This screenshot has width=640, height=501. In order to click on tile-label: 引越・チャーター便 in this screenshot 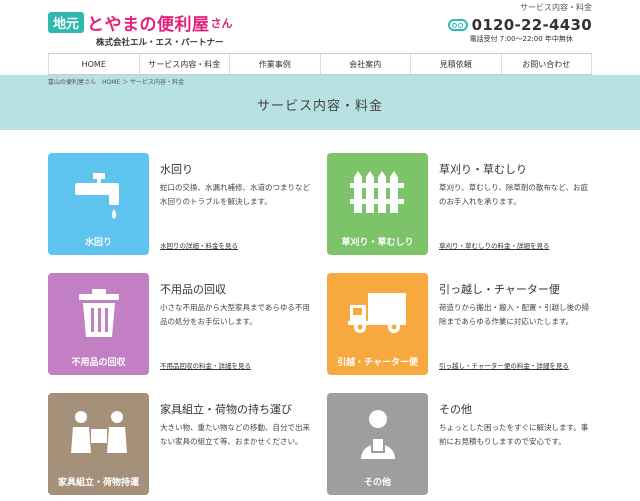, I will do `click(377, 363)`.